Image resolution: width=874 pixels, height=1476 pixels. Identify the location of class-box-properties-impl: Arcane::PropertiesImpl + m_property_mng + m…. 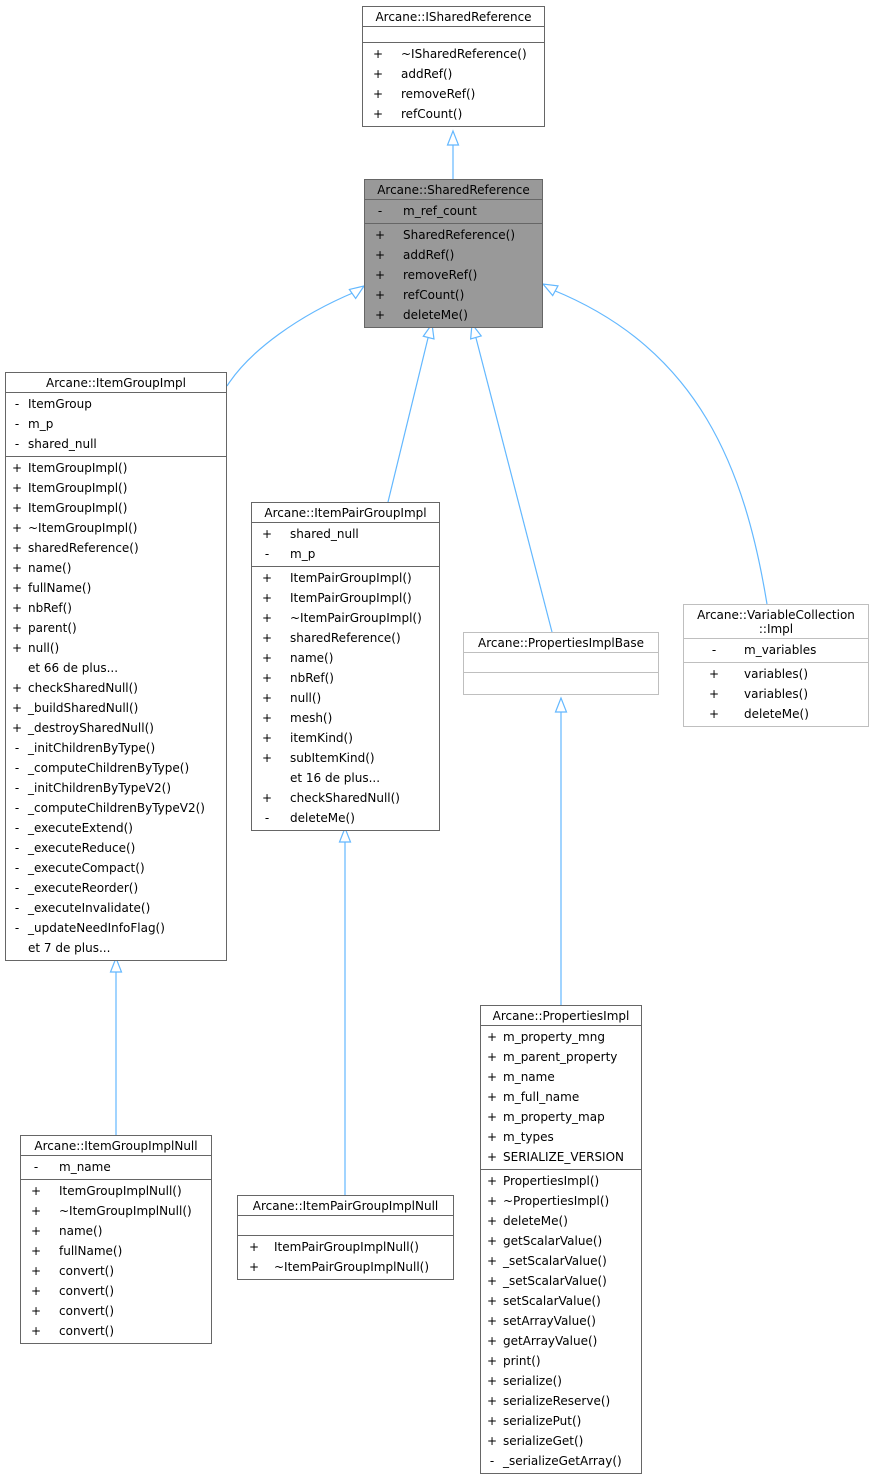
(561, 1239).